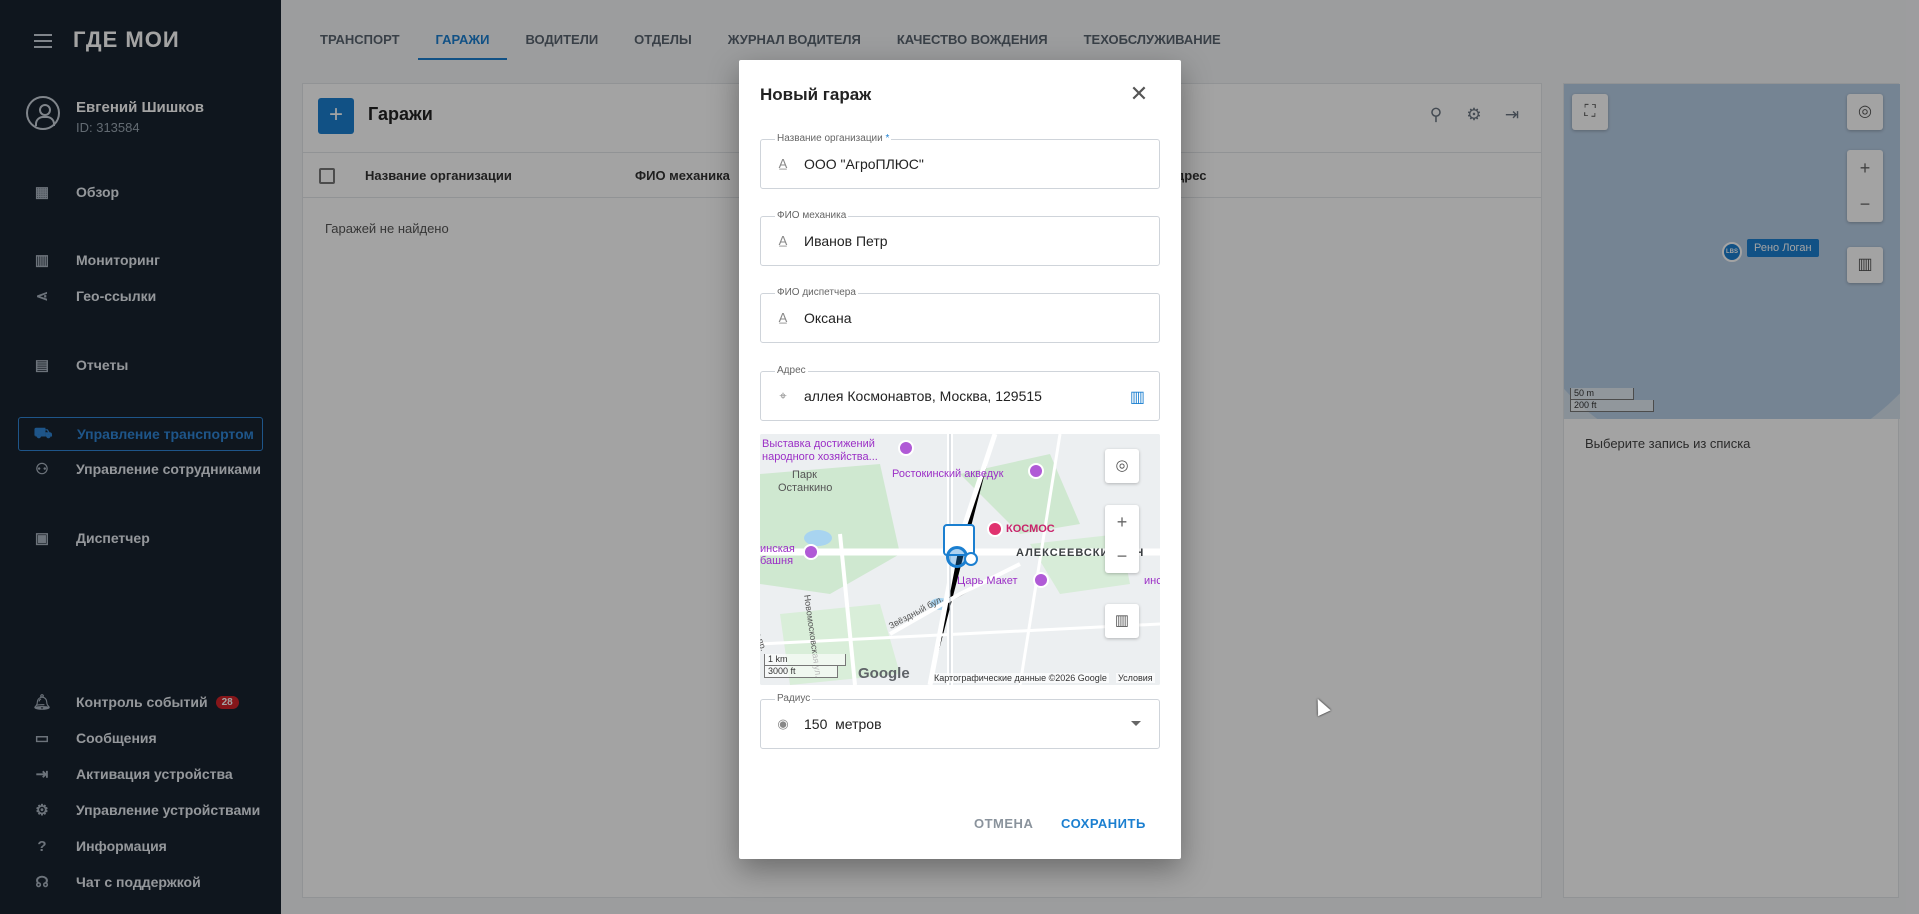  What do you see at coordinates (812, 215) in the screenshot?
I see `field-label: ФИО механика` at bounding box center [812, 215].